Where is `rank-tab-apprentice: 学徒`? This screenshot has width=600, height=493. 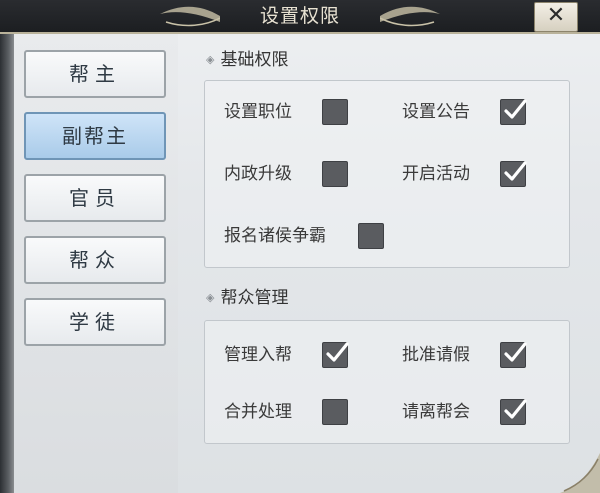
rank-tab-apprentice: 学徒 is located at coordinates (95, 322).